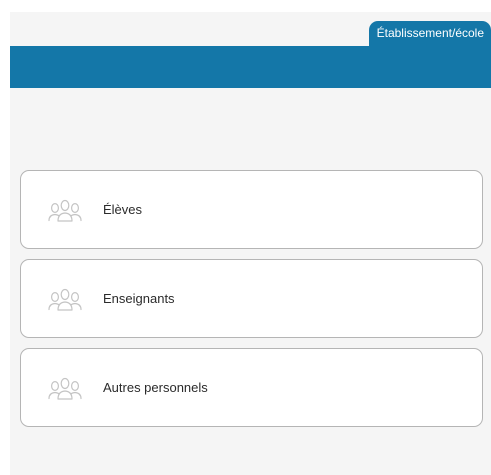 This screenshot has height=475, width=491. Describe the element at coordinates (123, 209) in the screenshot. I see `category-label: Élèves` at that location.